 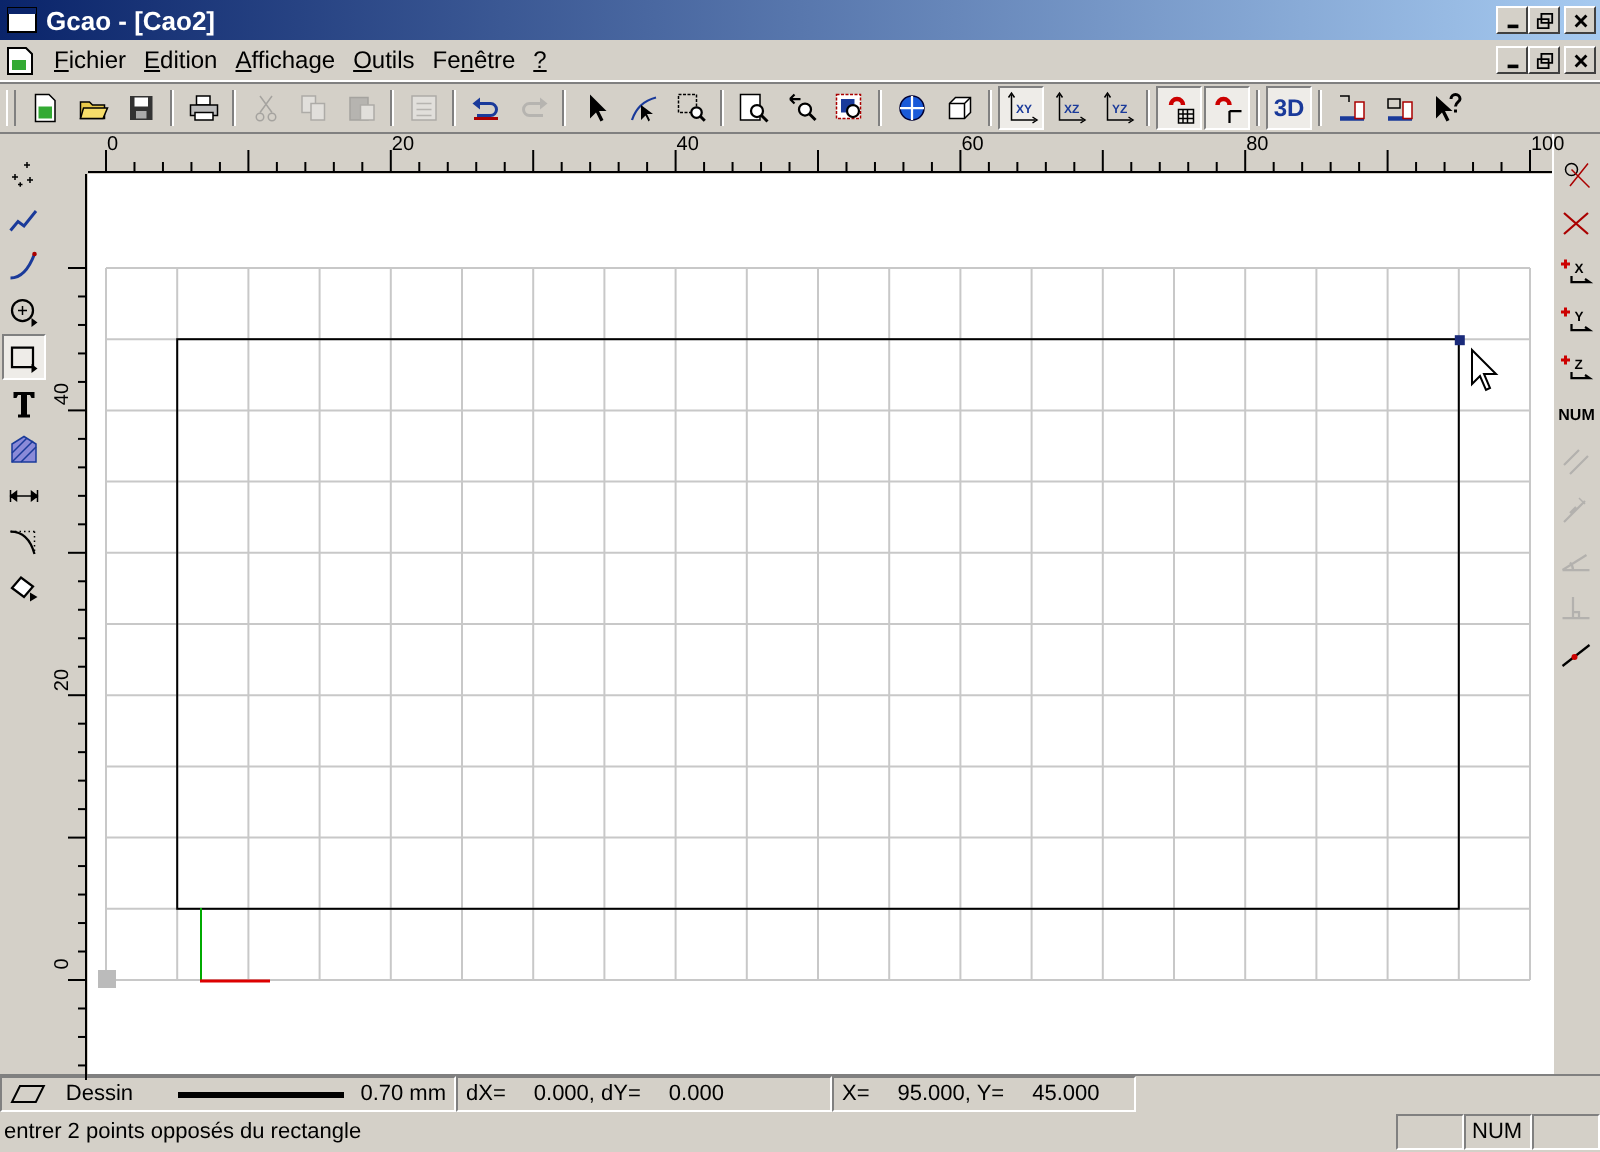 I want to click on mouse-cursor, so click(x=1484, y=369).